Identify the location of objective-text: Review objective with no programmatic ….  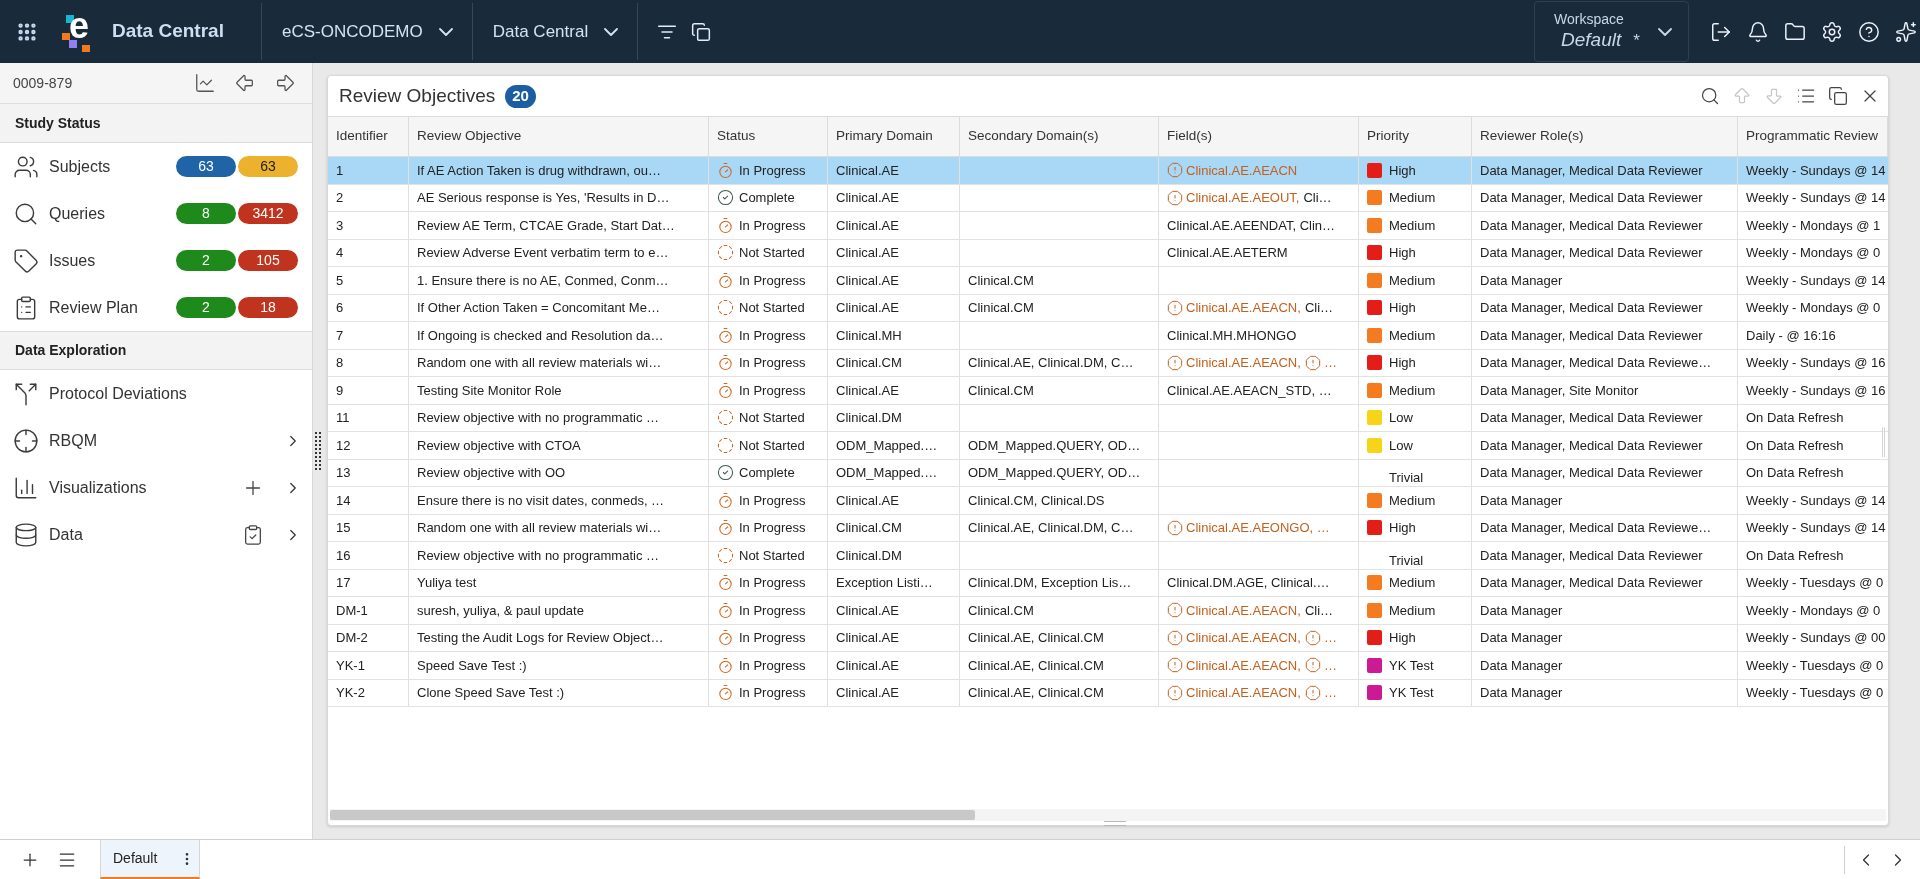
(538, 418).